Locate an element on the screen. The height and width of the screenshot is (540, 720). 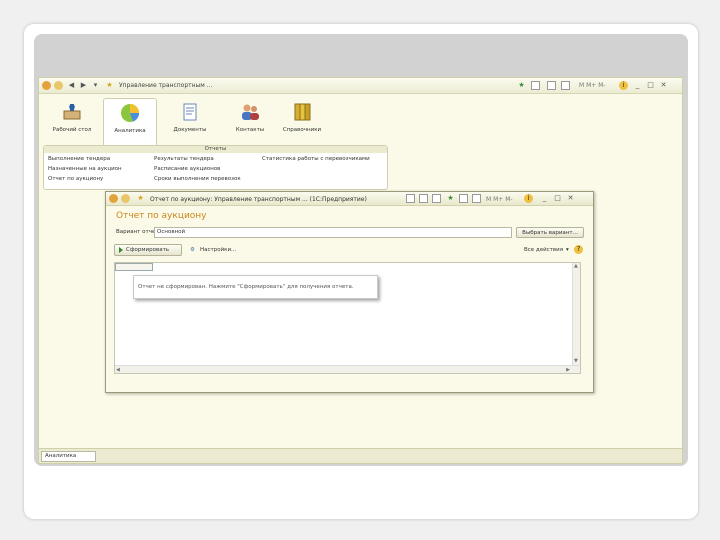
favorites-add-icon: ★ is located at coordinates (521, 85).